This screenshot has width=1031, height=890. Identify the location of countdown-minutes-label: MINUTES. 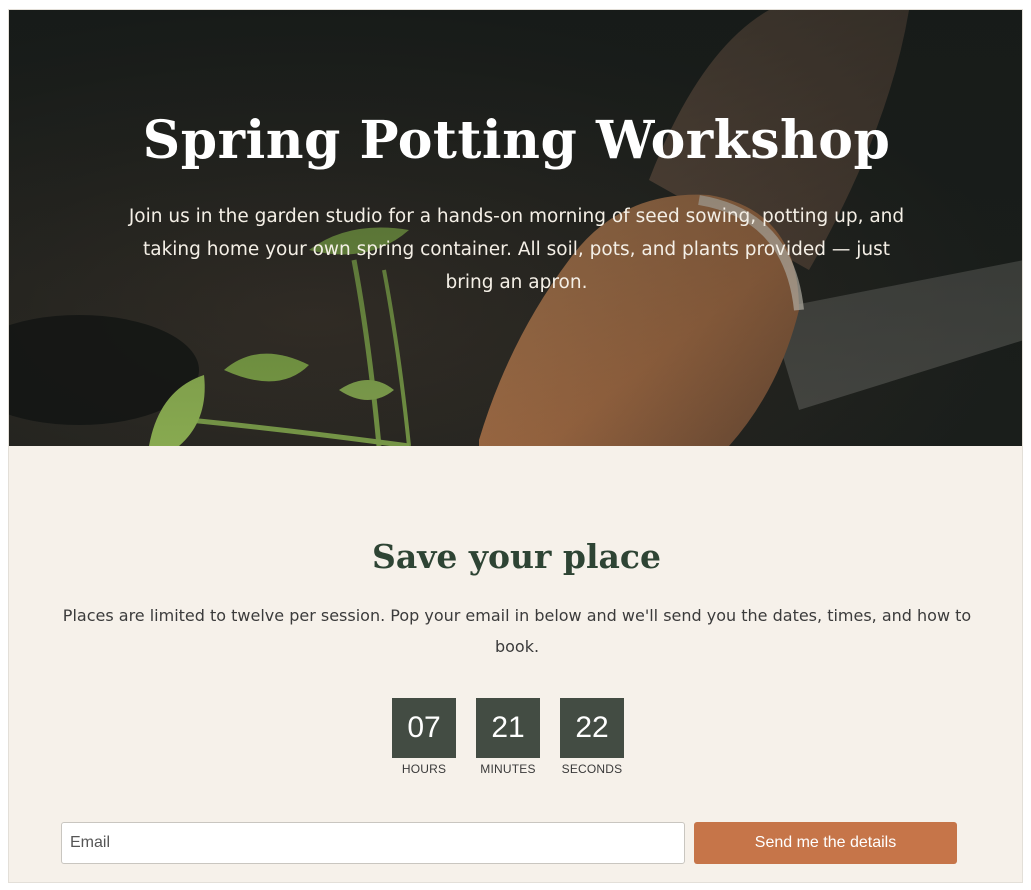
(508, 769).